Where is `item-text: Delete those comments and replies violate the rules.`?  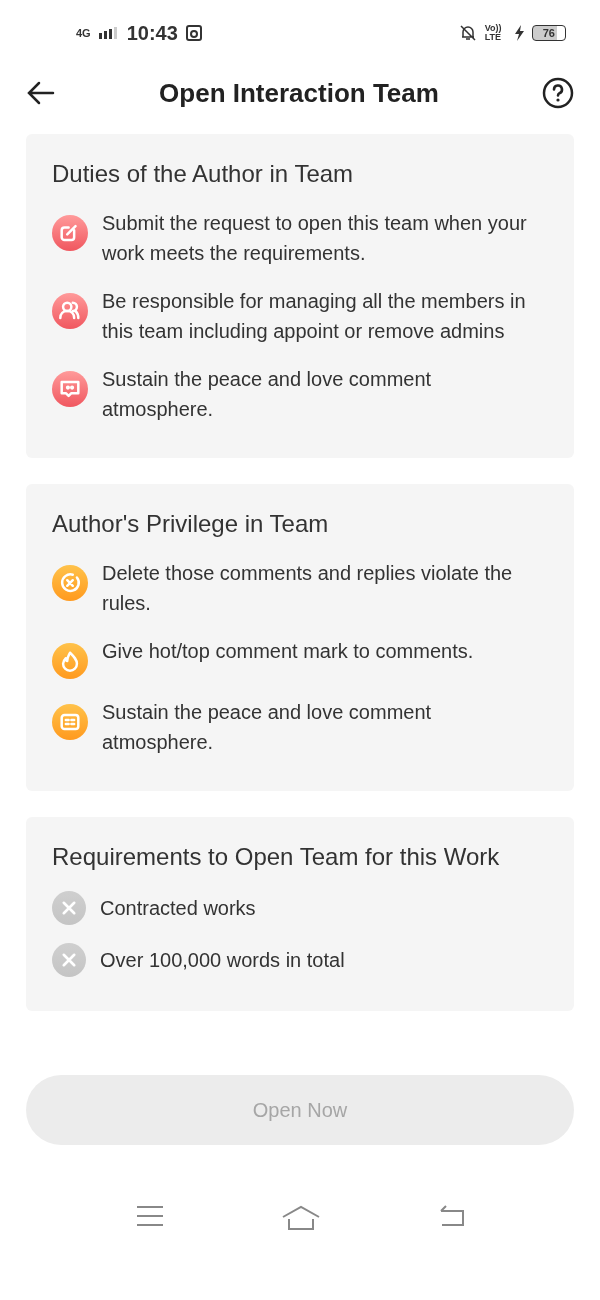
item-text: Delete those comments and replies violate the rules. is located at coordinates (308, 588).